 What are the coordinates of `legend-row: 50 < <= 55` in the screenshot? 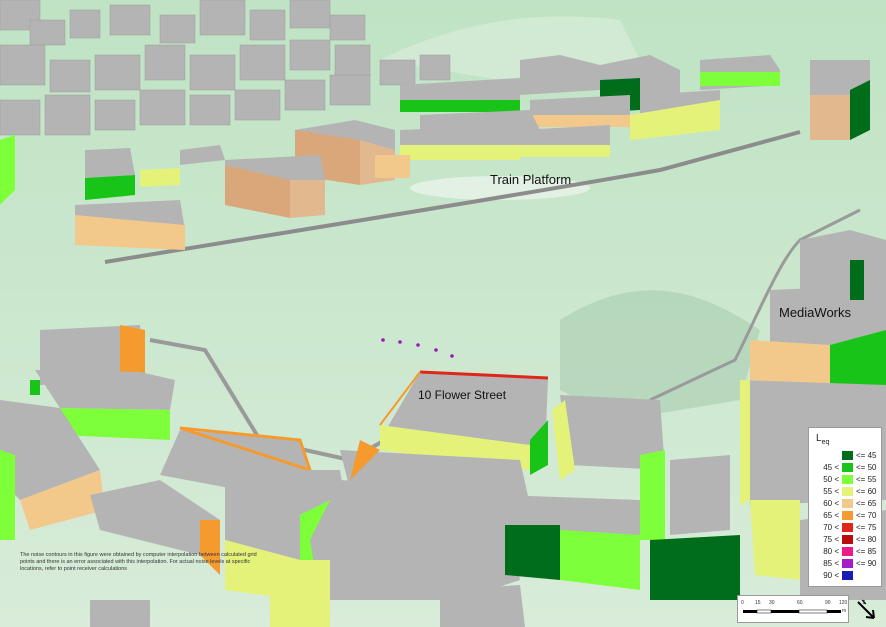 It's located at (846, 479).